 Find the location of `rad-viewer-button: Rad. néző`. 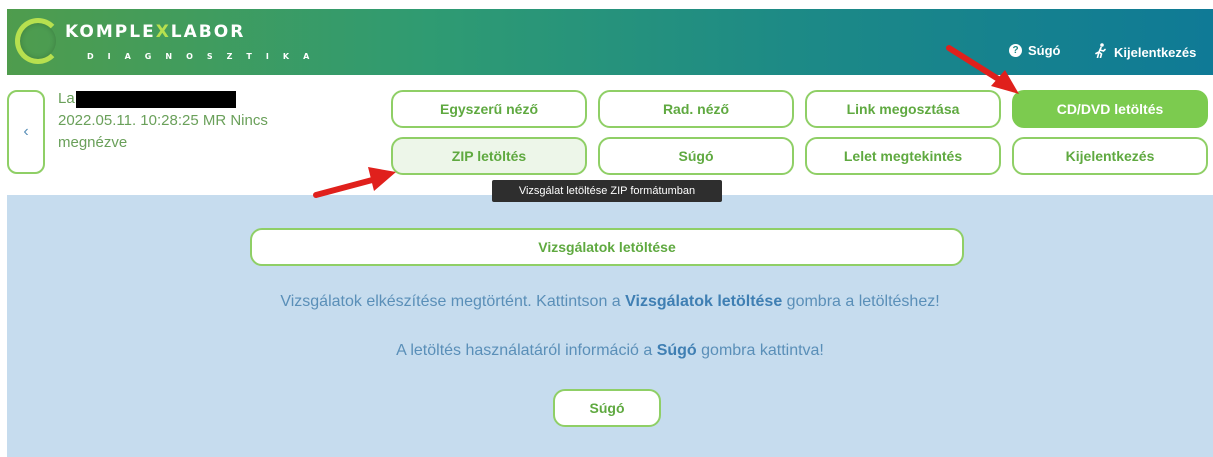

rad-viewer-button: Rad. néző is located at coordinates (696, 109).